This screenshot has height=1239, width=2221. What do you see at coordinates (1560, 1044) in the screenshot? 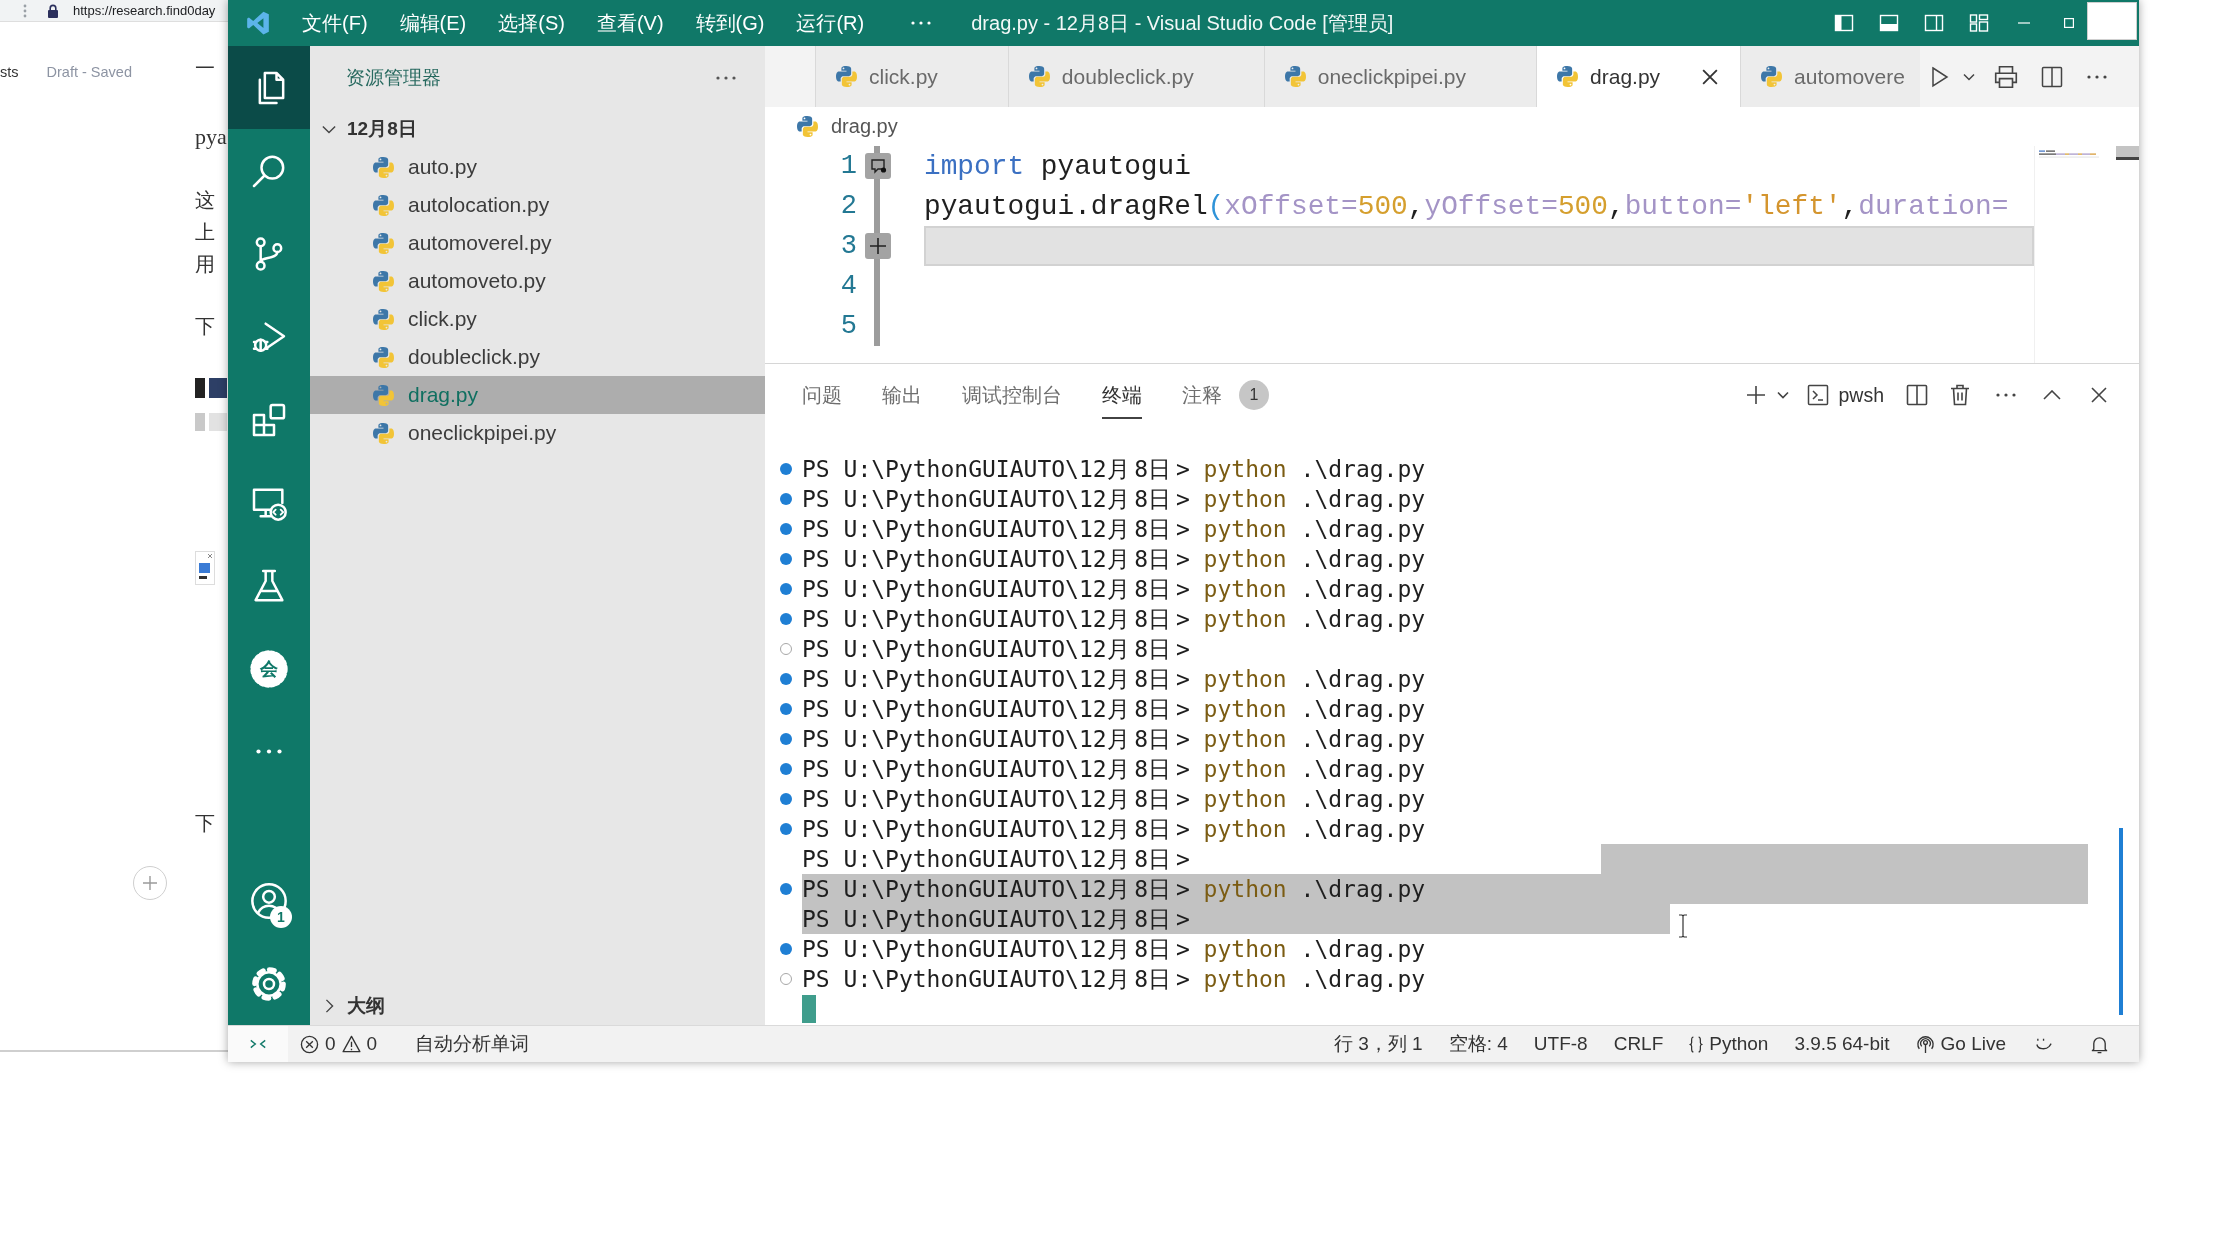
I see `status-item: UTF-8` at bounding box center [1560, 1044].